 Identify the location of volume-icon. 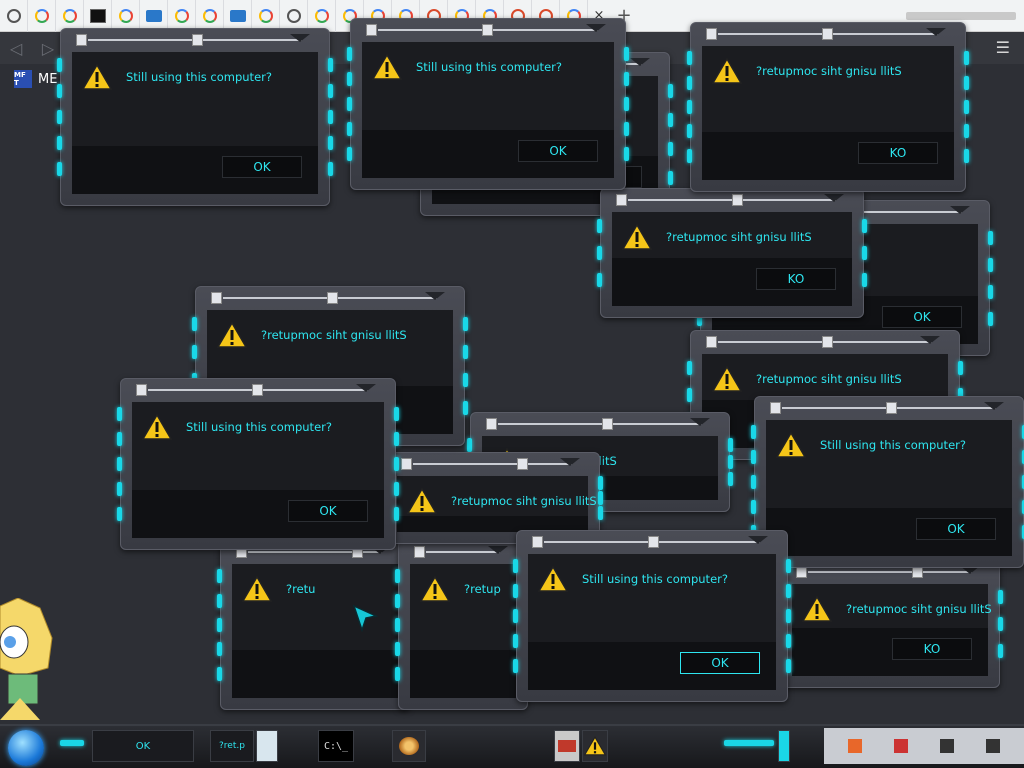
(993, 746).